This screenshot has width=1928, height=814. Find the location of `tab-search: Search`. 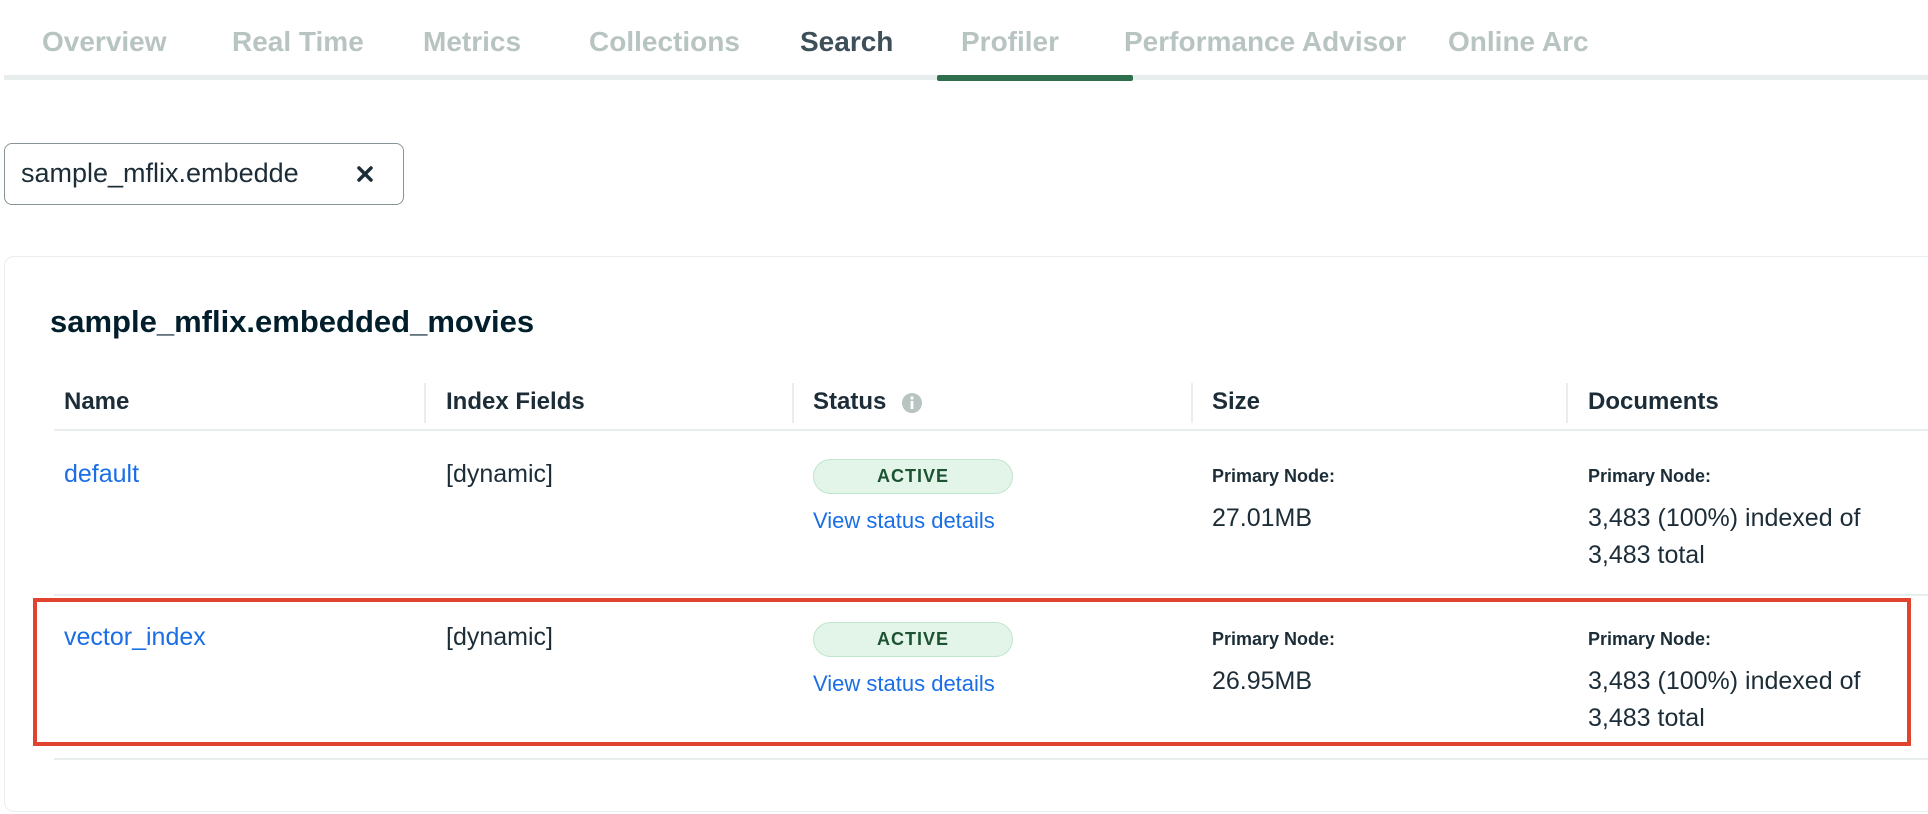

tab-search: Search is located at coordinates (846, 42).